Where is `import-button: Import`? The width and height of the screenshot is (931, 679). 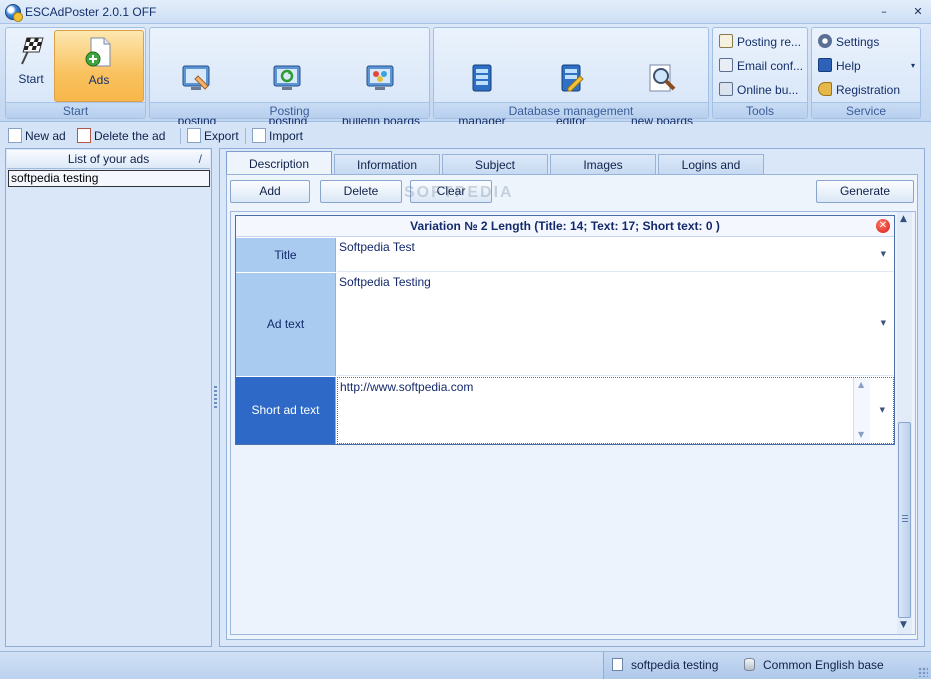
import-button: Import is located at coordinates (277, 136).